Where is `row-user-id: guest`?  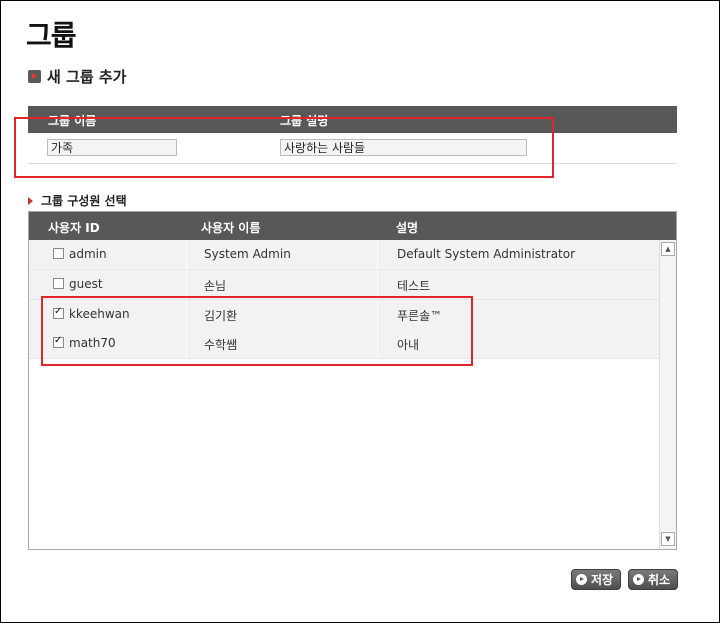 row-user-id: guest is located at coordinates (86, 284).